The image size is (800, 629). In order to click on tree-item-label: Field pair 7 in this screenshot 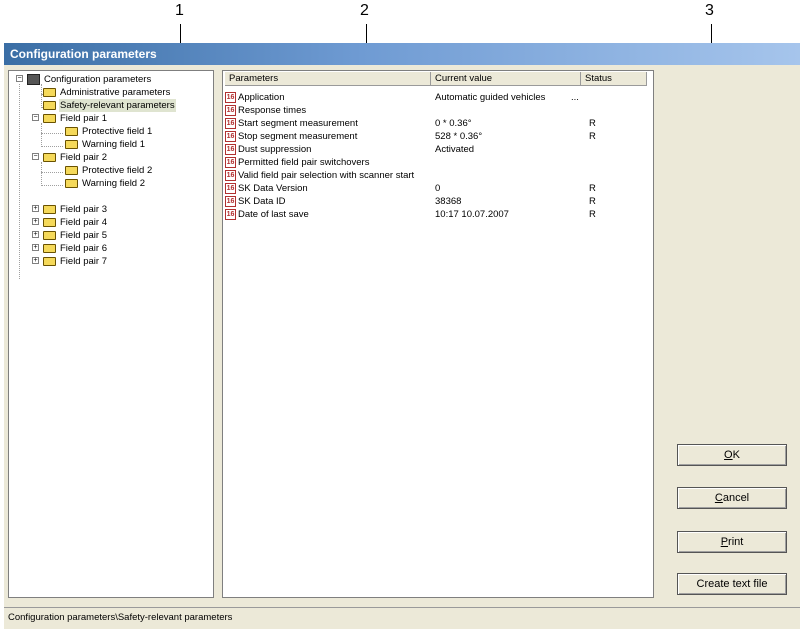, I will do `click(83, 261)`.